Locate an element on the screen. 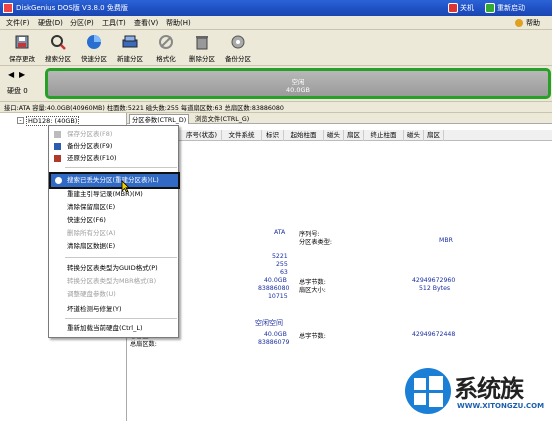 This screenshot has height=421, width=552. save-changes-button: 保存更改 is located at coordinates (22, 48).